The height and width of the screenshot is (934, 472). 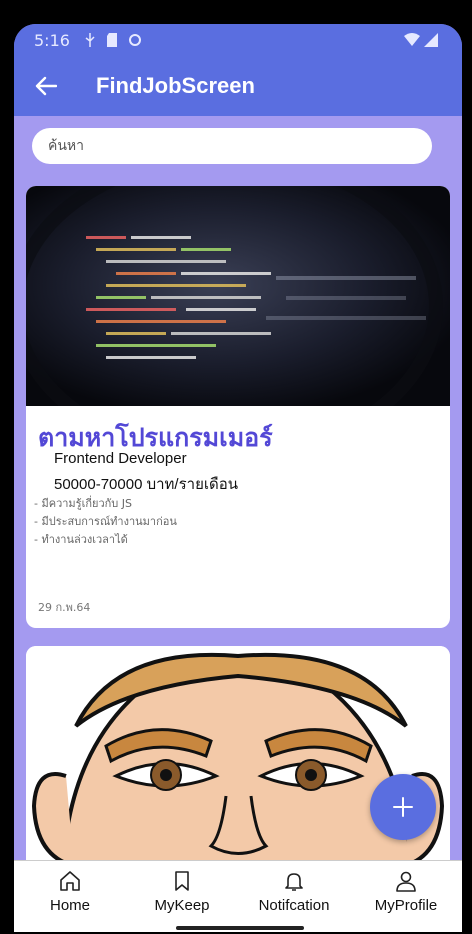 I want to click on bell-icon, so click(x=294, y=881).